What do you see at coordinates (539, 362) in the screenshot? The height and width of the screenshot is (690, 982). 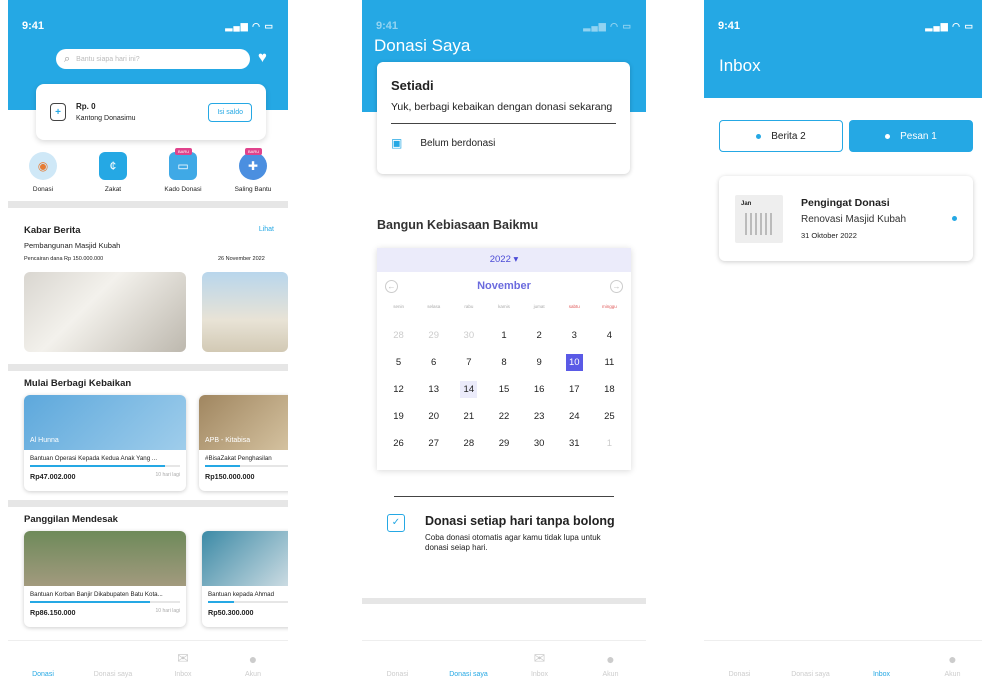 I see `calendar-day: 9` at bounding box center [539, 362].